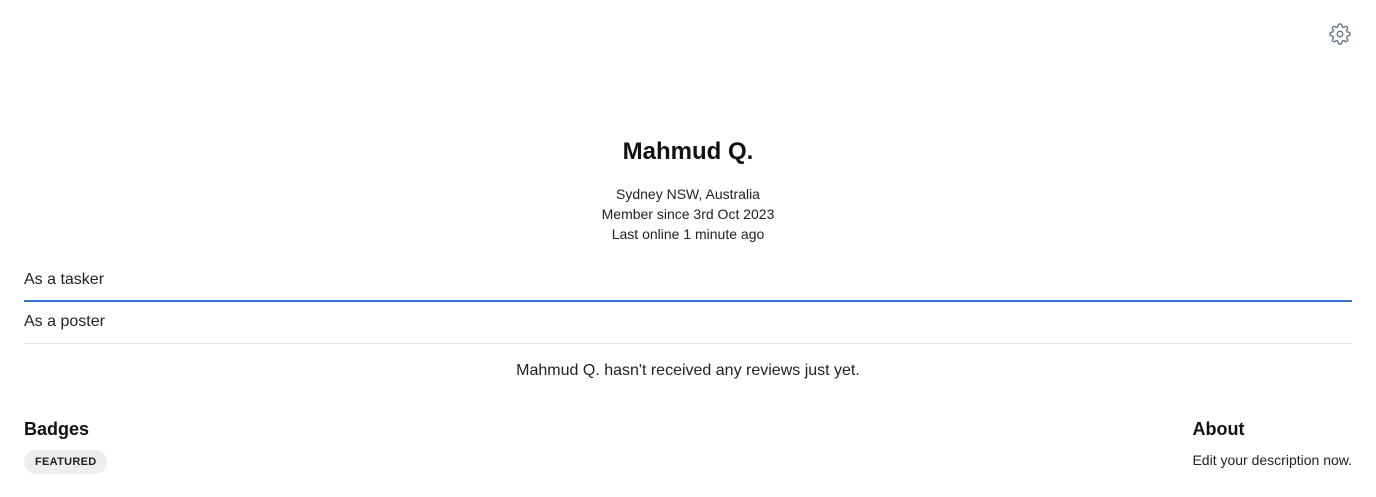 This screenshot has height=497, width=1376. What do you see at coordinates (688, 234) in the screenshot?
I see `profile-last-online: Last online 1 minute ago` at bounding box center [688, 234].